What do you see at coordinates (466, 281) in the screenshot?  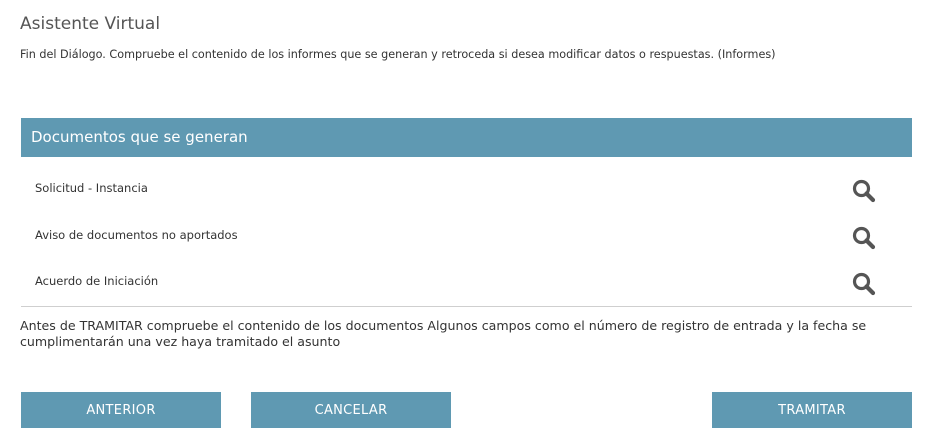 I see `list-item: Acuerdo de Iniciación` at bounding box center [466, 281].